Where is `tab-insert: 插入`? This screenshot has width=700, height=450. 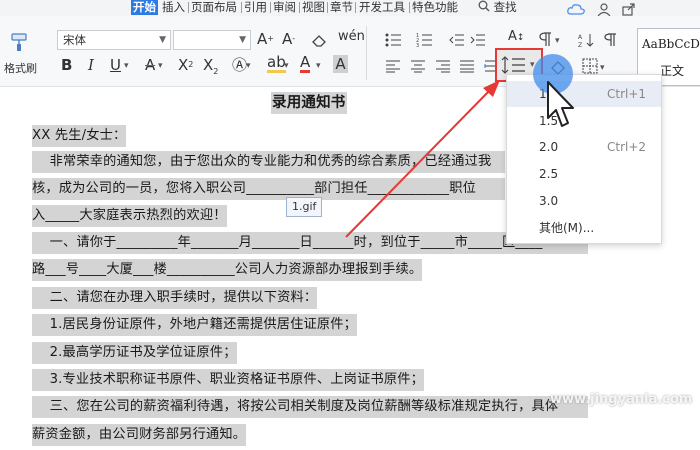 tab-insert: 插入 is located at coordinates (173, 7).